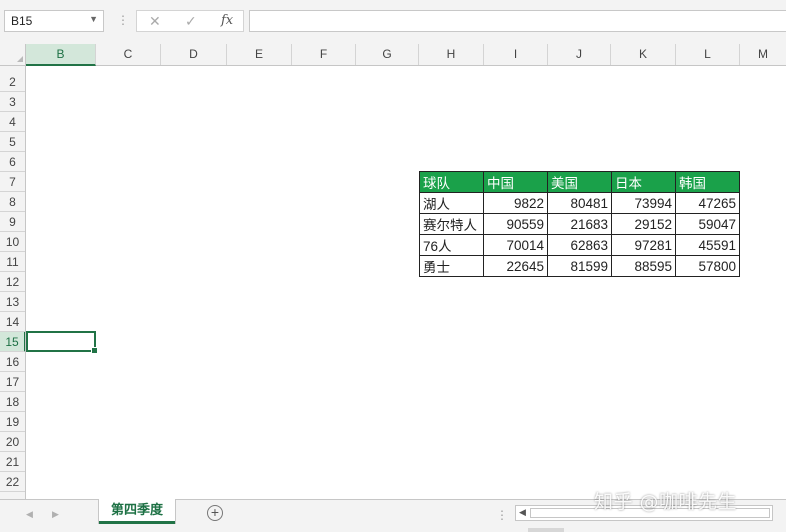  I want to click on formula-bar: B15 ▼ ⋮ ✕ ✓ fx, so click(393, 22).